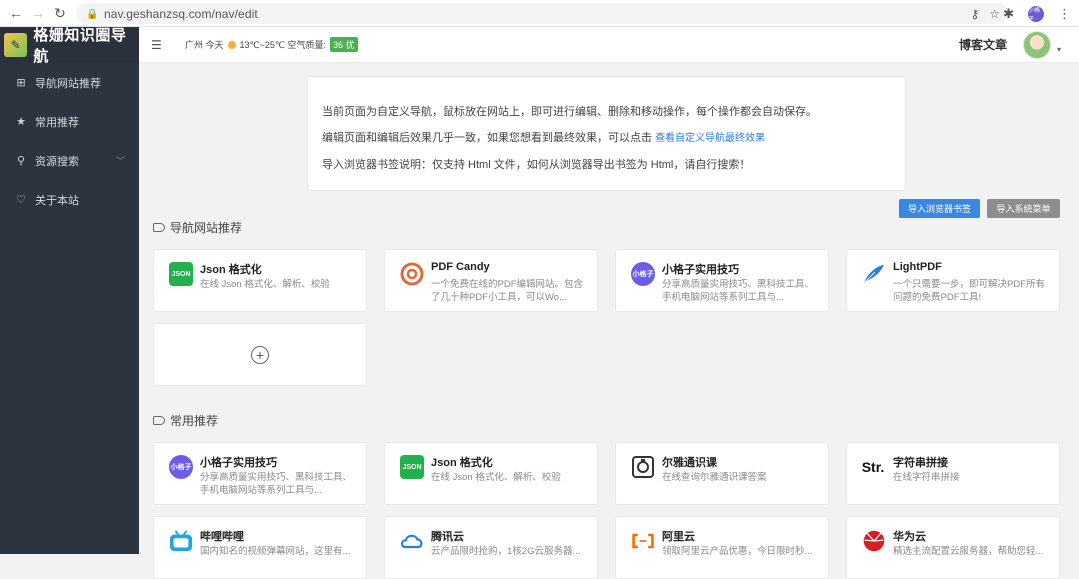 The height and width of the screenshot is (579, 1079). What do you see at coordinates (1036, 14) in the screenshot?
I see `profile-avatar: 小格子` at bounding box center [1036, 14].